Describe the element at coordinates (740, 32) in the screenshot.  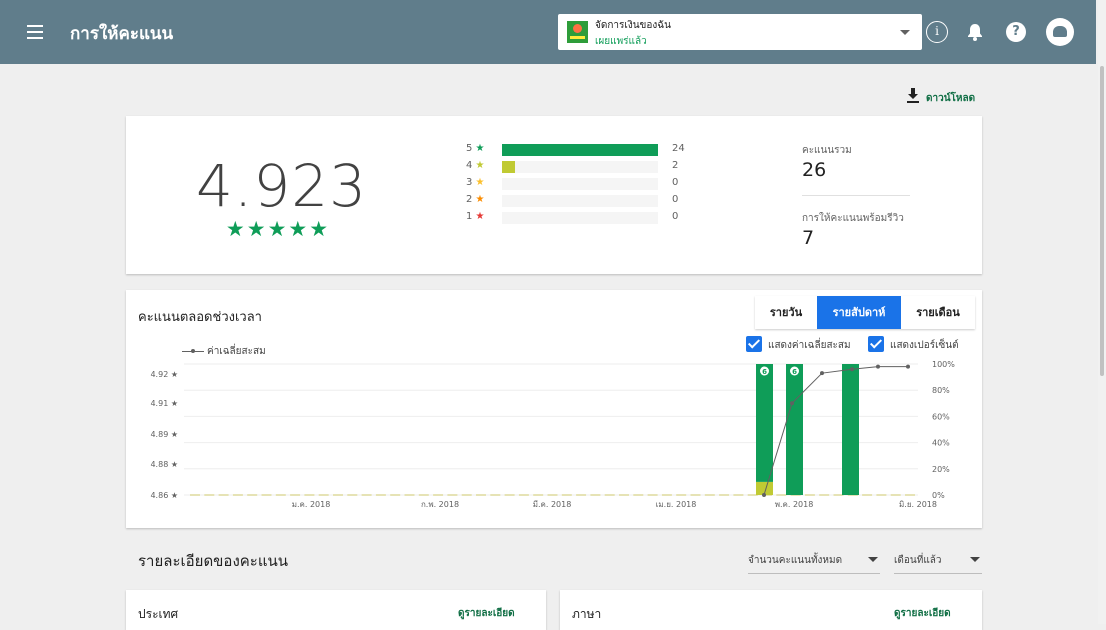
I see `app-selector: จัดการเงินของฉัน เผยแพร่แล้ว` at that location.